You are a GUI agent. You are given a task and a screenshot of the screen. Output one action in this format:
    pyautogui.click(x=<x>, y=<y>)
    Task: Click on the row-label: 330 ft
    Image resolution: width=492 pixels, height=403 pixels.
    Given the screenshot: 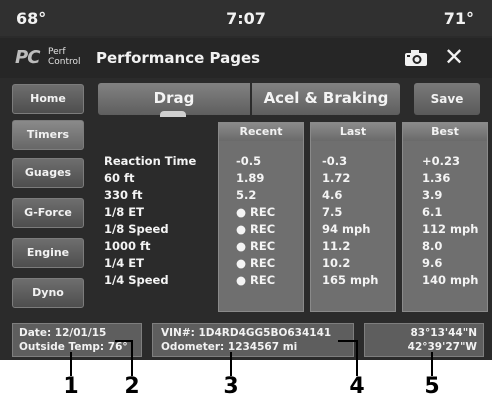 What is the action you would take?
    pyautogui.click(x=123, y=195)
    